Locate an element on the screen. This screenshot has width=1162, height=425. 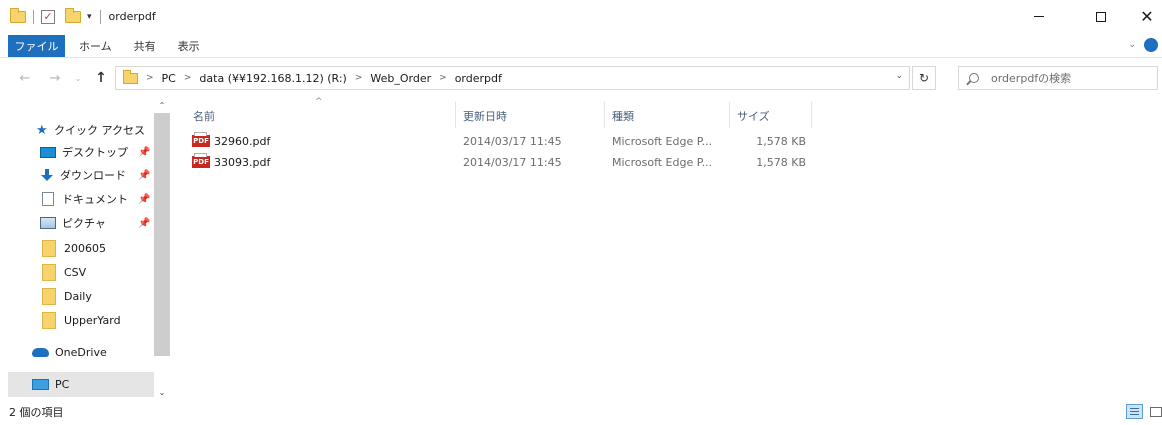
tab-home: ホーム is located at coordinates (95, 46).